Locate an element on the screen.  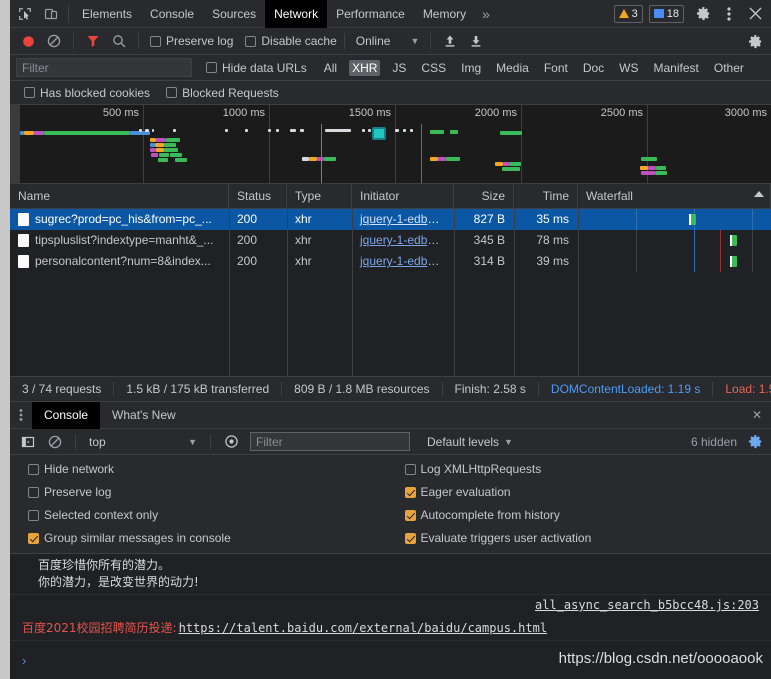
eager-evaluation-box is located at coordinates (410, 492).